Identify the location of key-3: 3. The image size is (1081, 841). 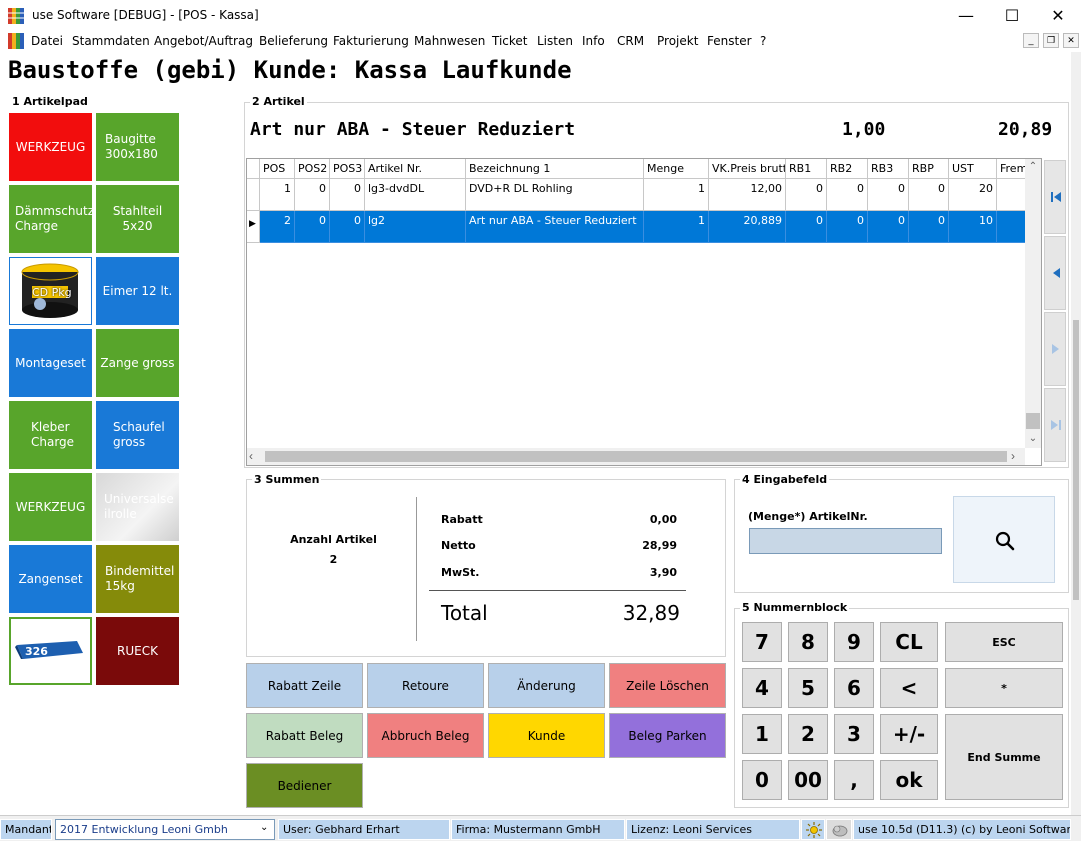
(854, 734).